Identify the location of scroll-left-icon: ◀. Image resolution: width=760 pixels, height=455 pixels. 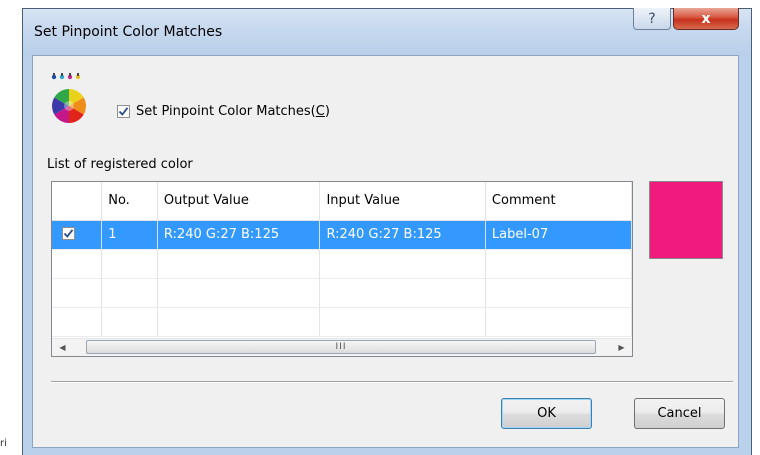
(62, 347).